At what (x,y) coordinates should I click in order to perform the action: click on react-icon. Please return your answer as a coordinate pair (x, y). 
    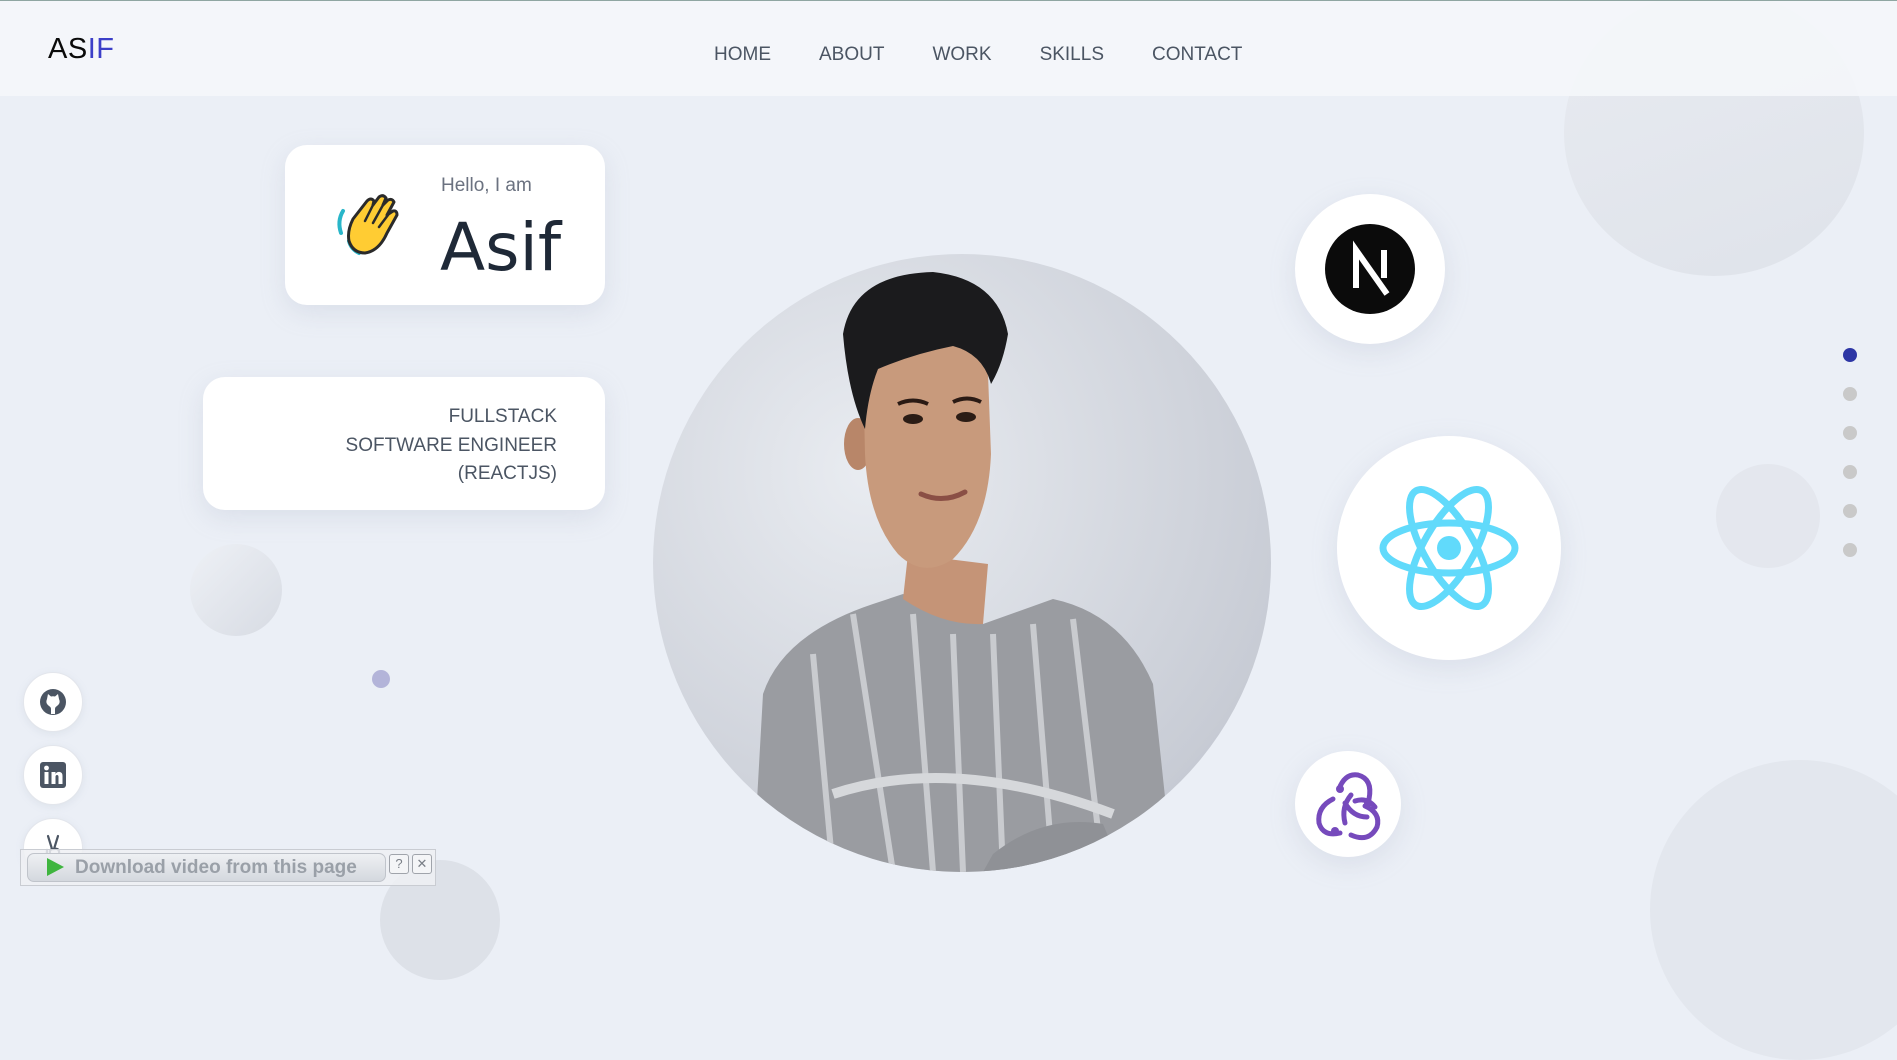
    Looking at the image, I should click on (1449, 548).